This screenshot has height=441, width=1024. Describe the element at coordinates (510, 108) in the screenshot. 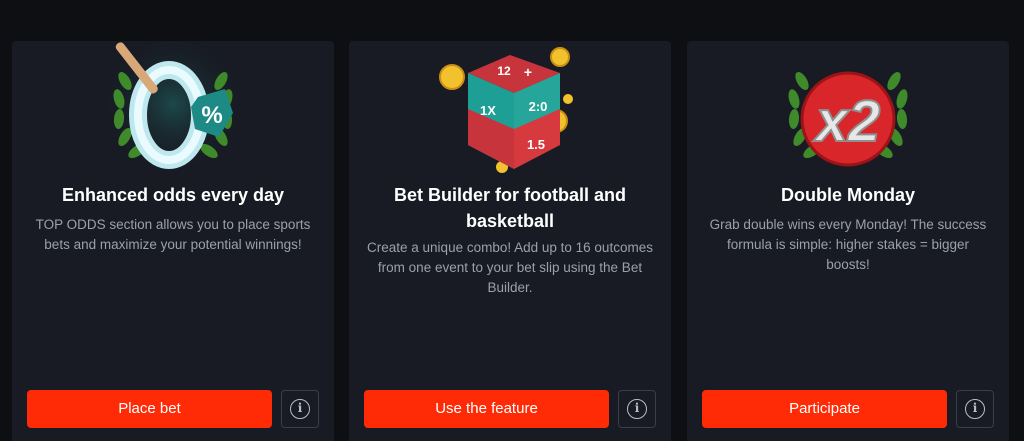

I see `puzzle-cube-icon: 12 + 1X 2:0 1.5` at that location.